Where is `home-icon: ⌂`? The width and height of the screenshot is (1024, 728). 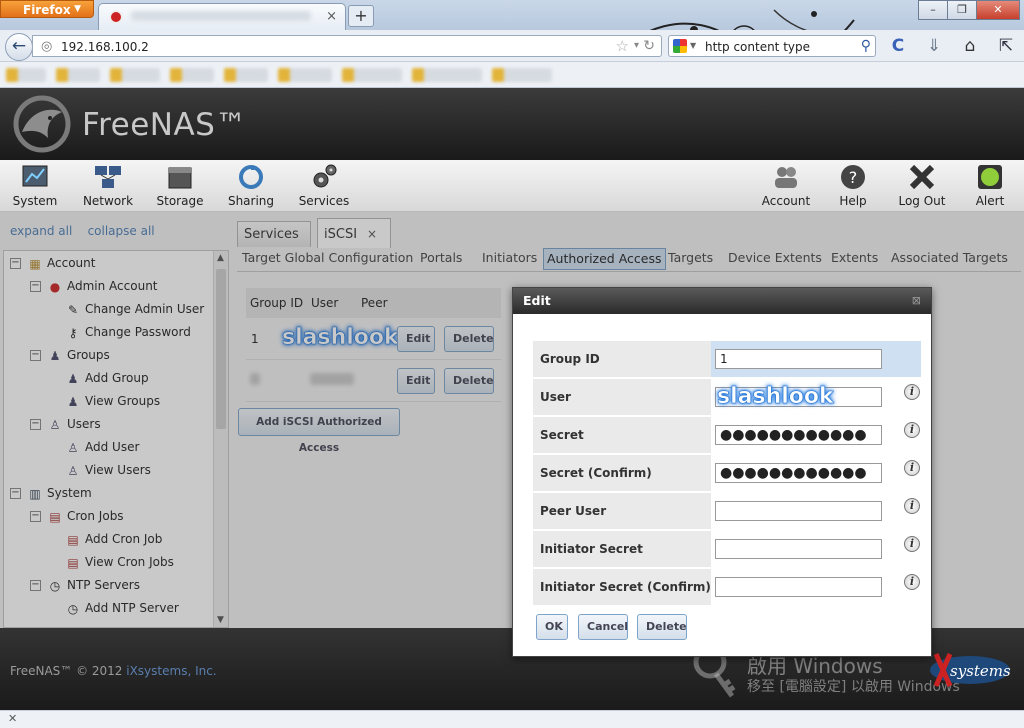 home-icon: ⌂ is located at coordinates (970, 46).